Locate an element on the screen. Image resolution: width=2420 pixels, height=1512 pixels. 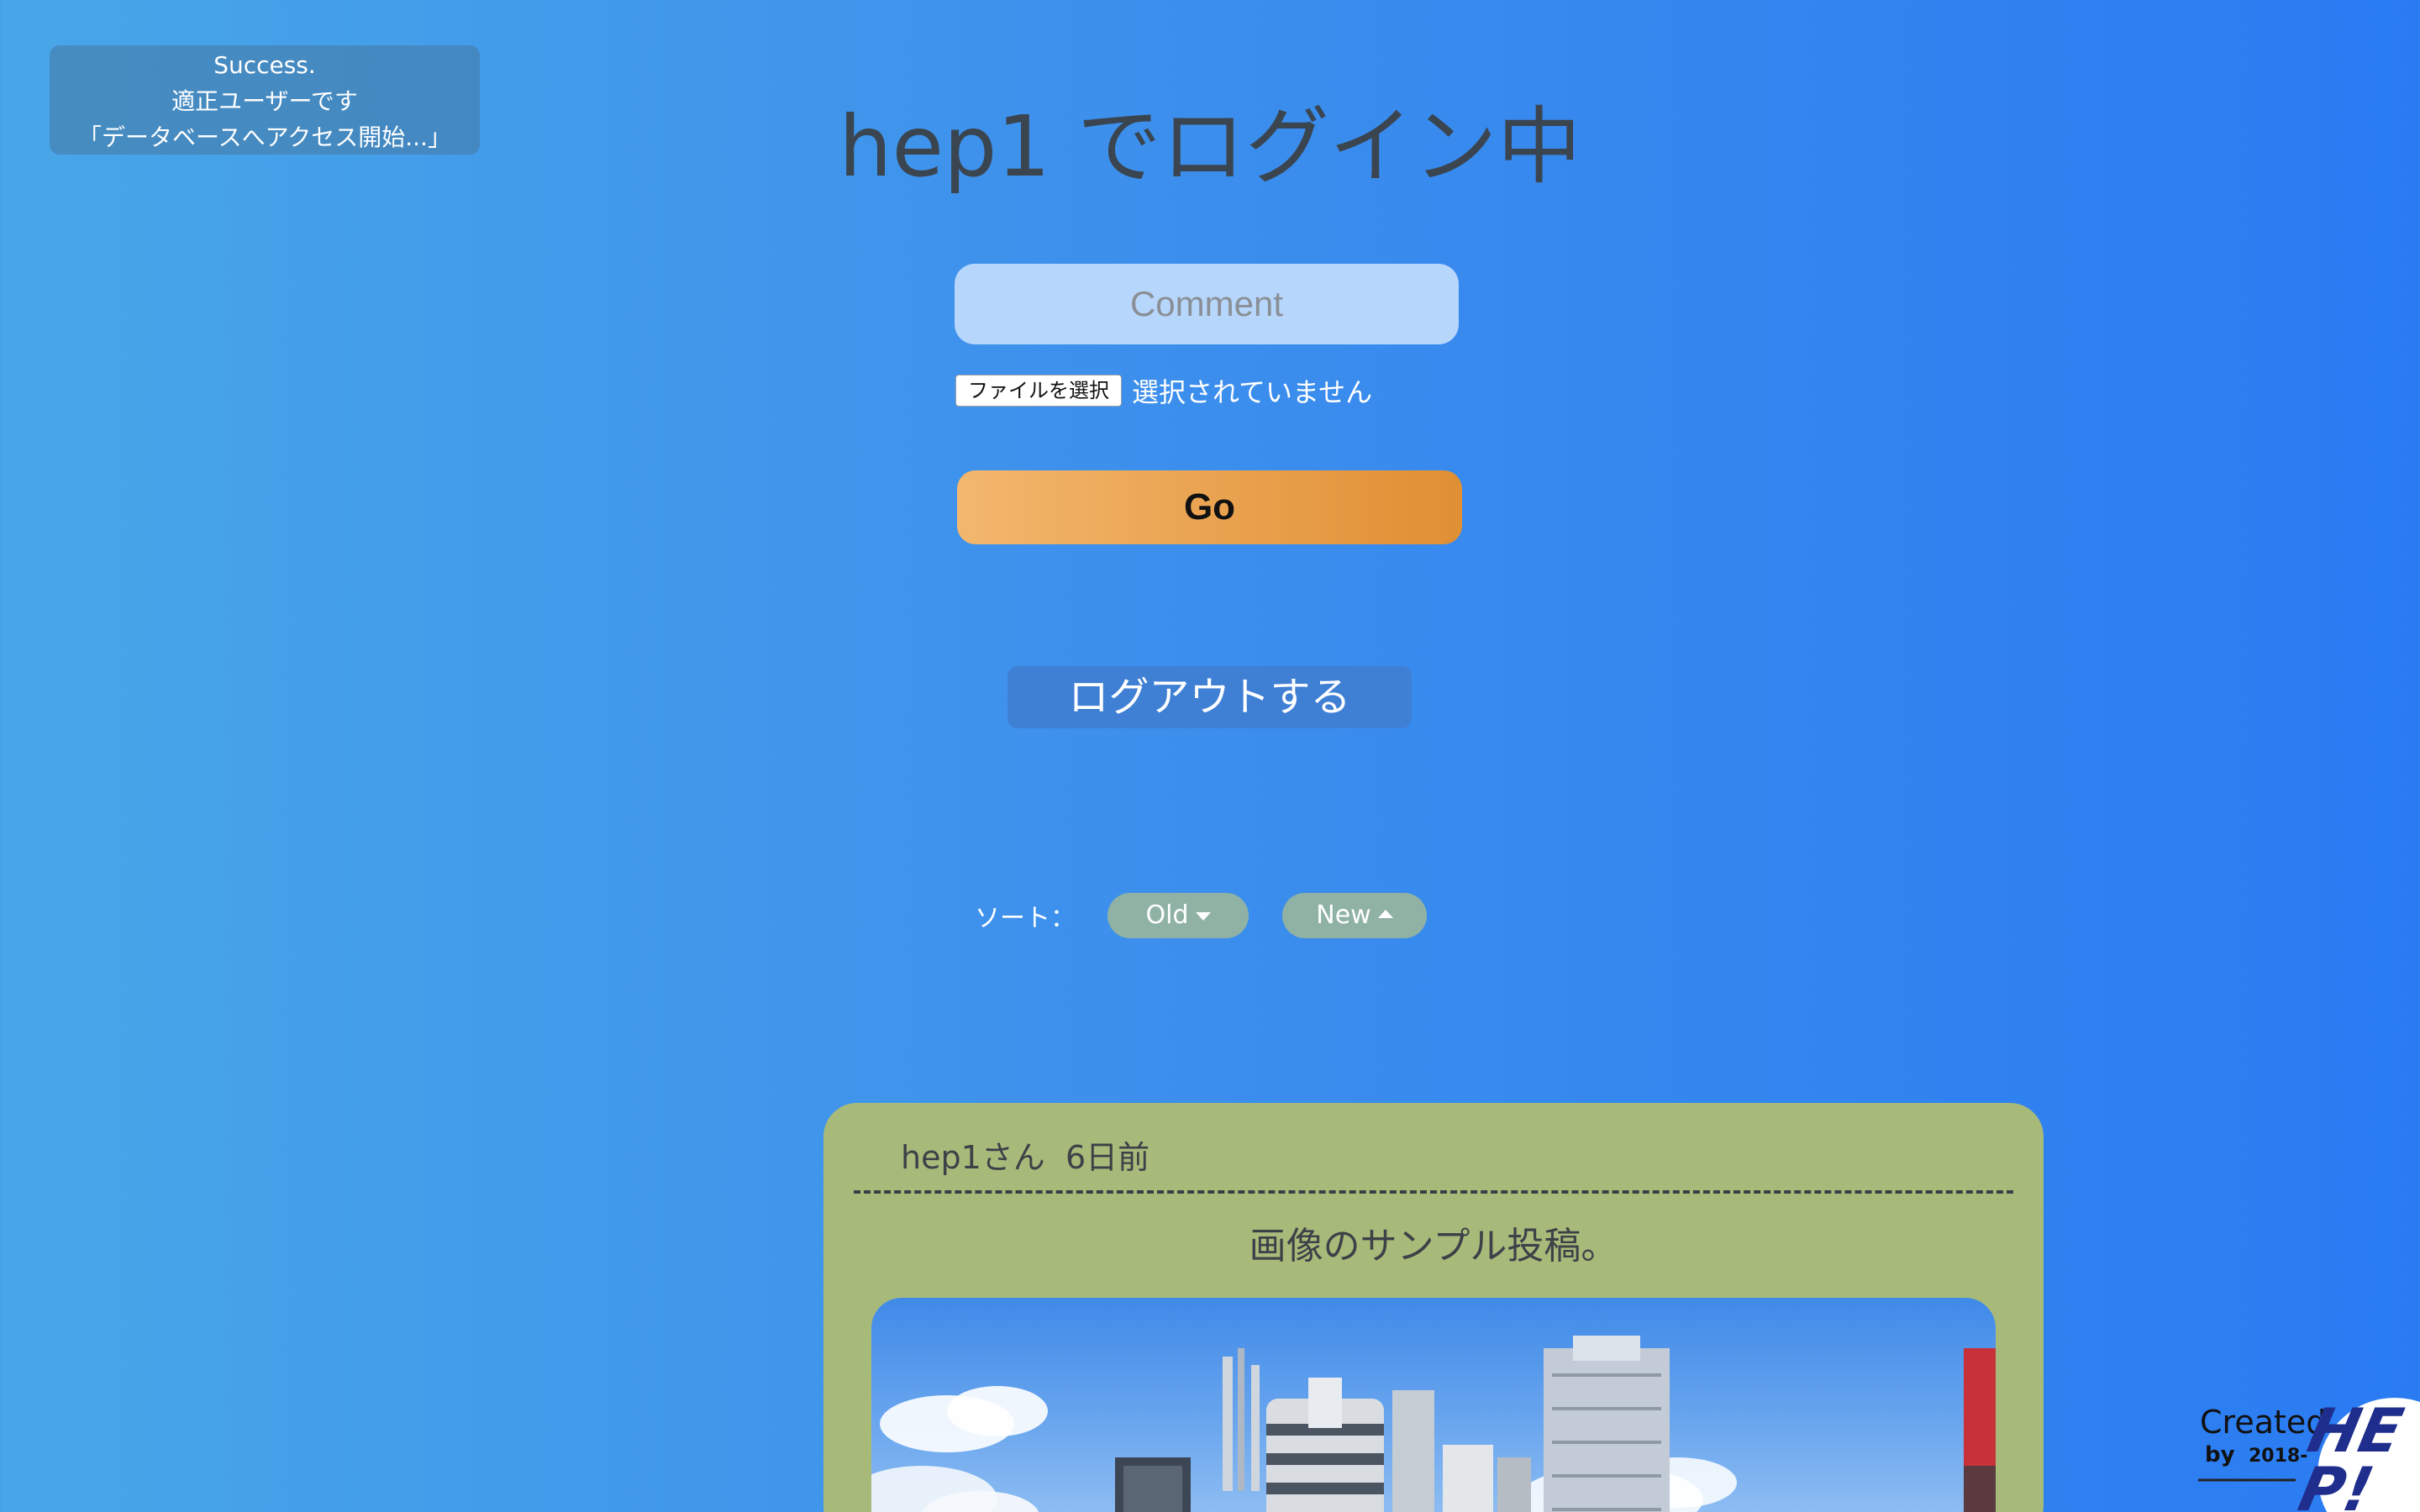
file-picker: ファイルを選択 選択されていません is located at coordinates (1164, 390).